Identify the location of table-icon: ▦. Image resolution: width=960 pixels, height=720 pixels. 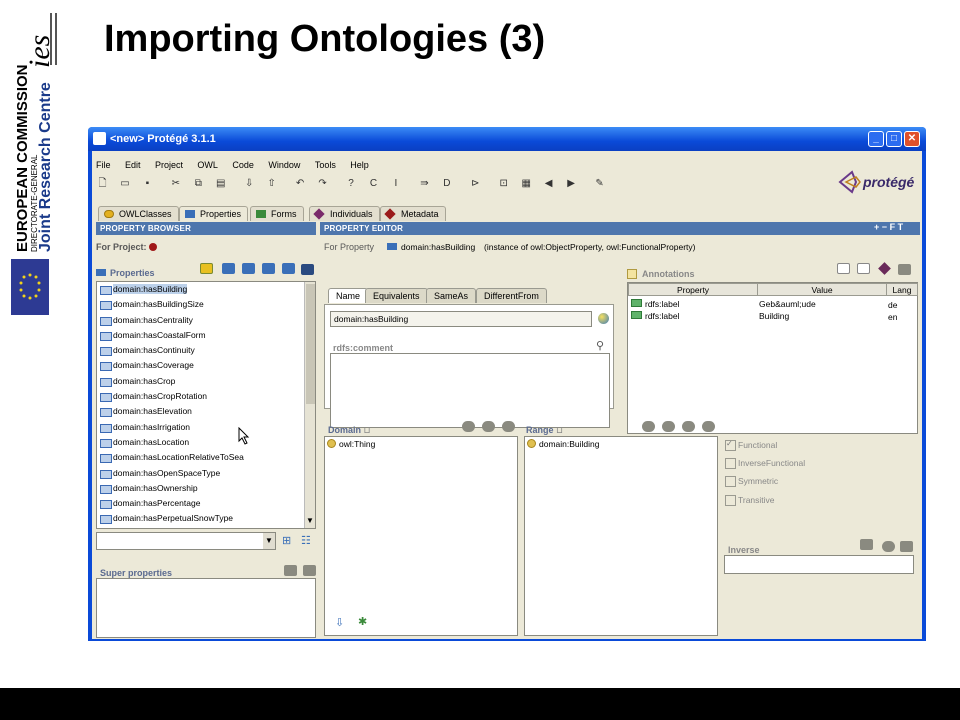
(526, 183).